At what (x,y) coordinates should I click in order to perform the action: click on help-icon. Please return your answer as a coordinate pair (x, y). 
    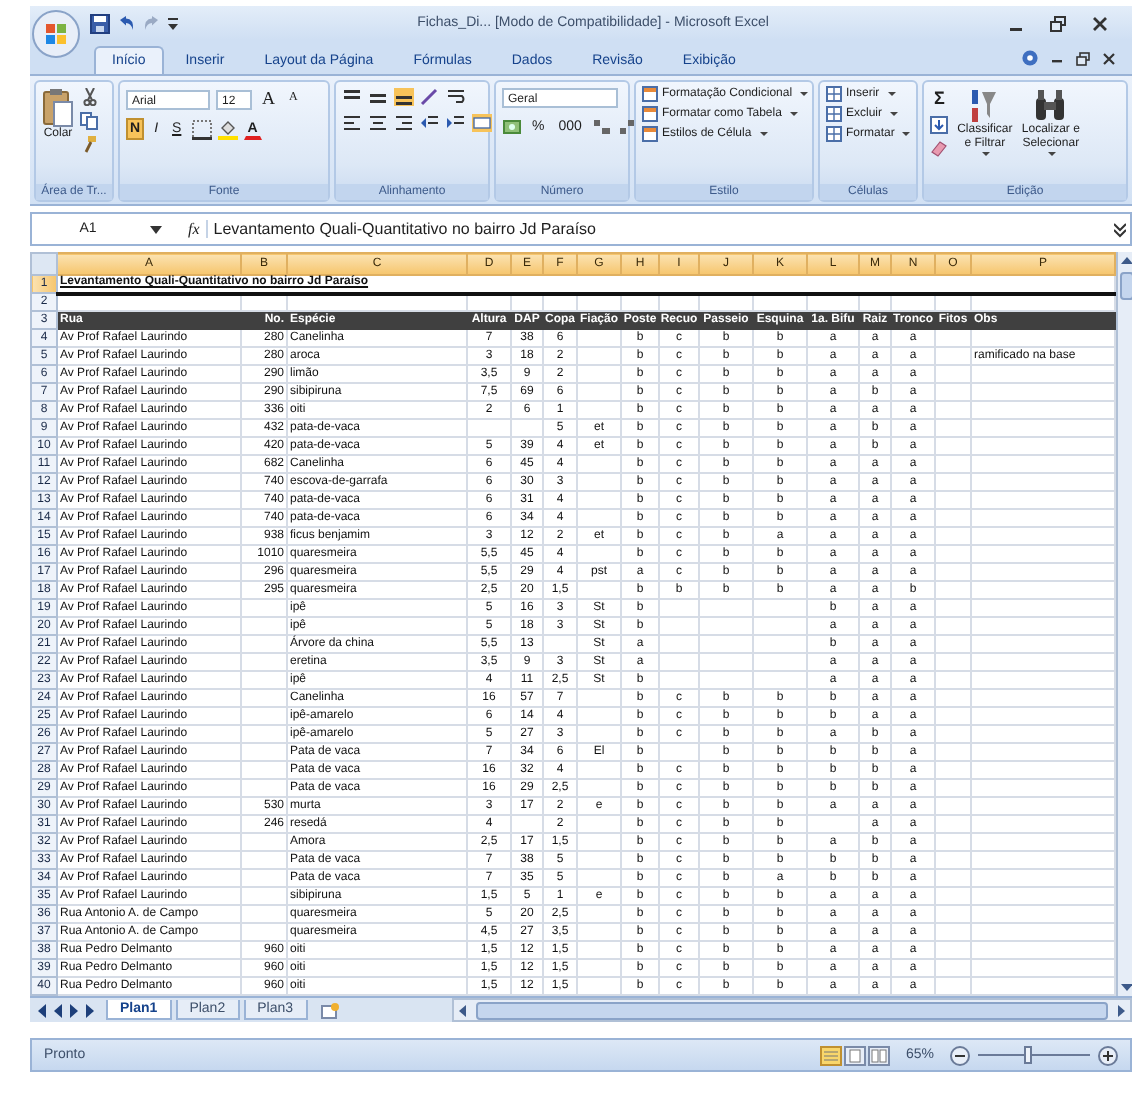
    Looking at the image, I should click on (1030, 58).